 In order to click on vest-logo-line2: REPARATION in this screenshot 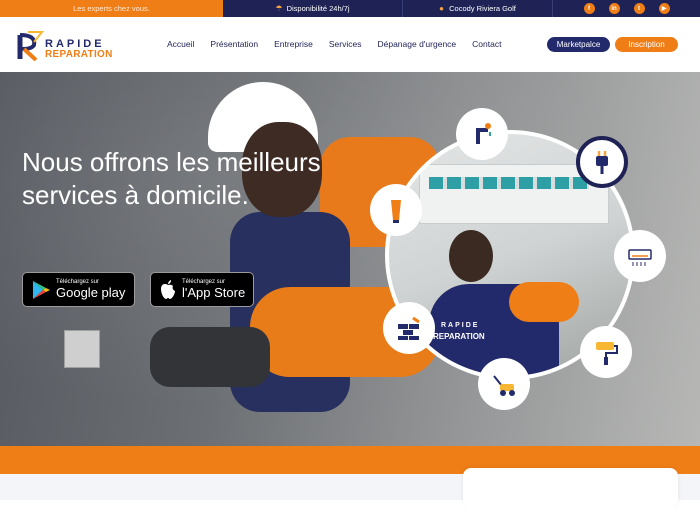, I will do `click(459, 336)`.